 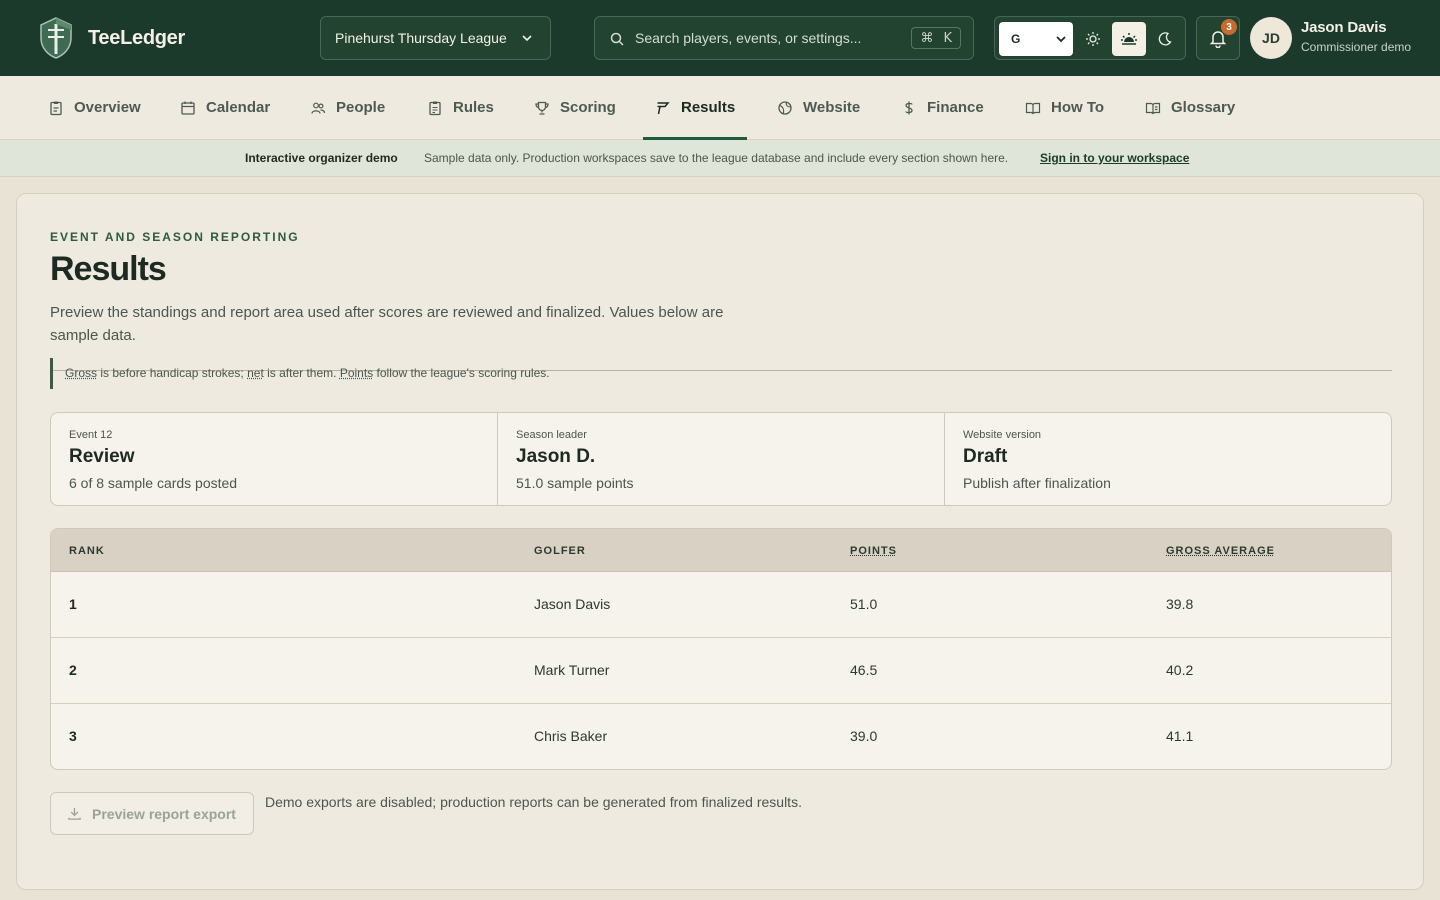 What do you see at coordinates (588, 107) in the screenshot?
I see `tab-label: Scoring` at bounding box center [588, 107].